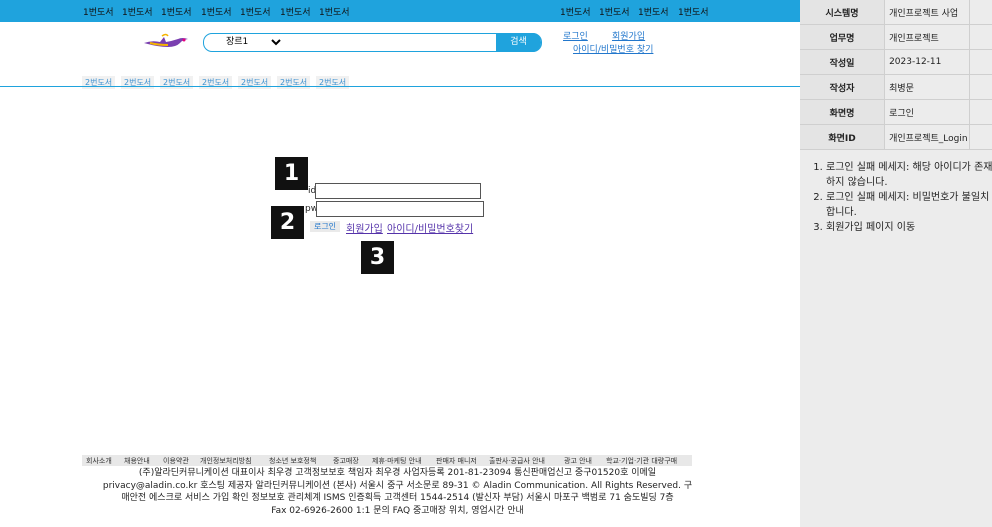 This screenshot has height=527, width=992. Describe the element at coordinates (287, 222) in the screenshot. I see `annotation-badge-2: 2` at that location.